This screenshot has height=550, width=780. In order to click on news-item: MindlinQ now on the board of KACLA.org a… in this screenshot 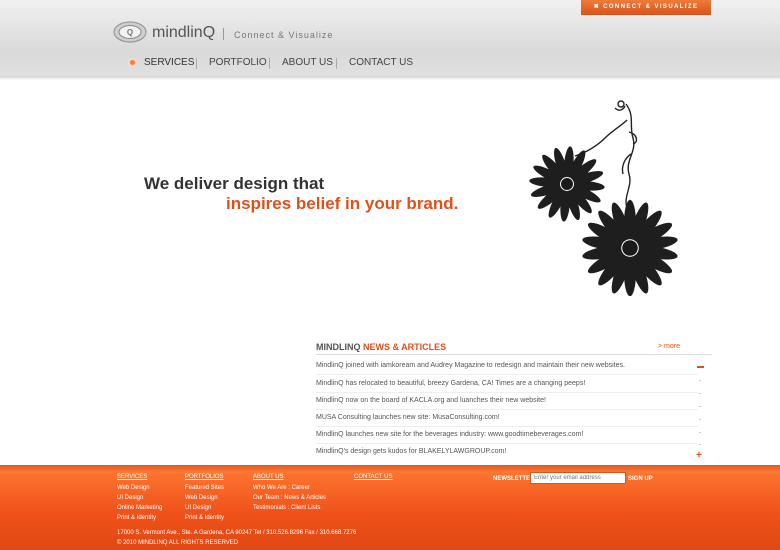, I will do `click(431, 400)`.